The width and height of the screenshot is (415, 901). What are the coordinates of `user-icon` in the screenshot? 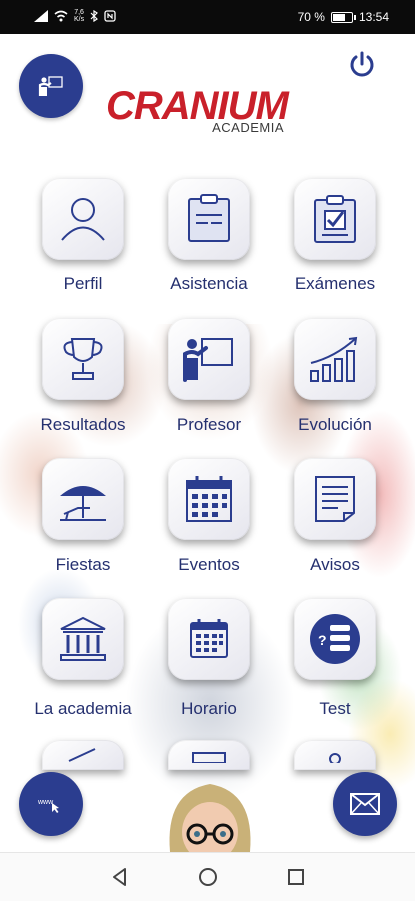 It's located at (83, 219).